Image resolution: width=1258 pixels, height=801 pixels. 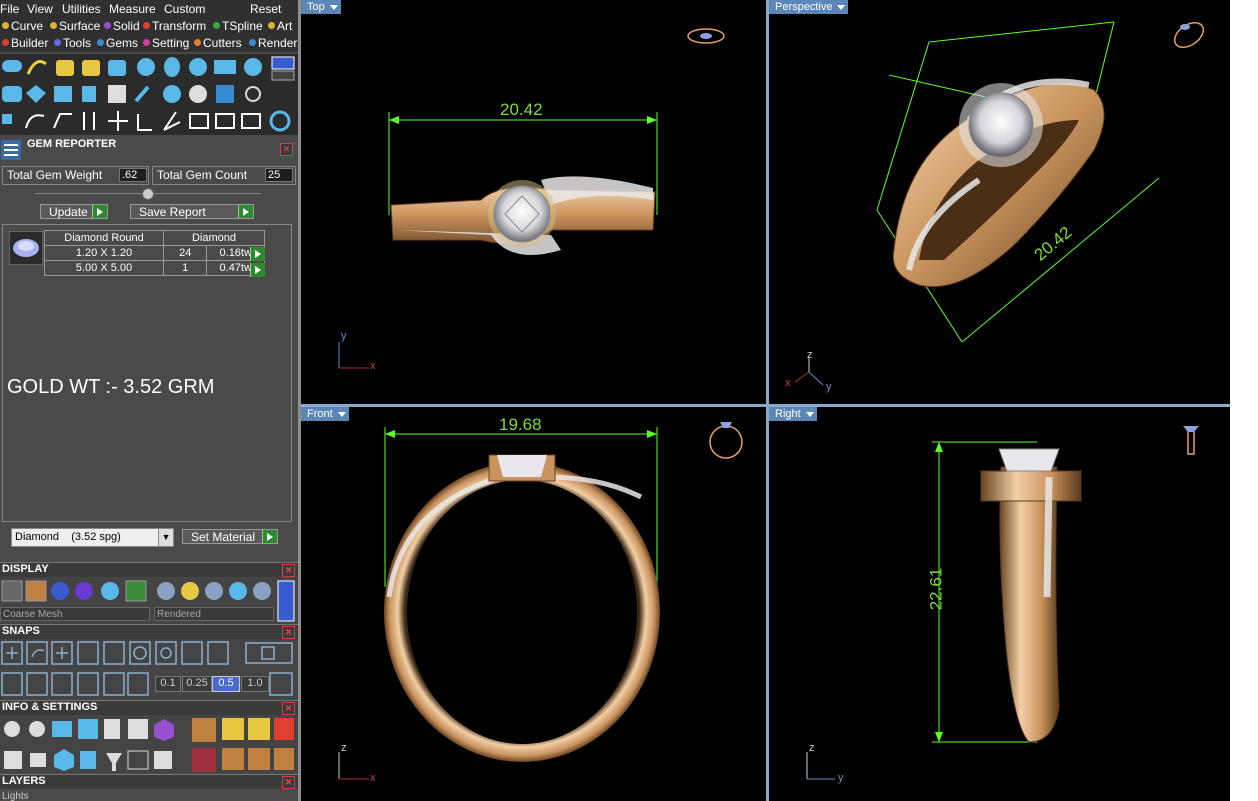 I want to click on chevron-down-icon: ▼, so click(x=165, y=537).